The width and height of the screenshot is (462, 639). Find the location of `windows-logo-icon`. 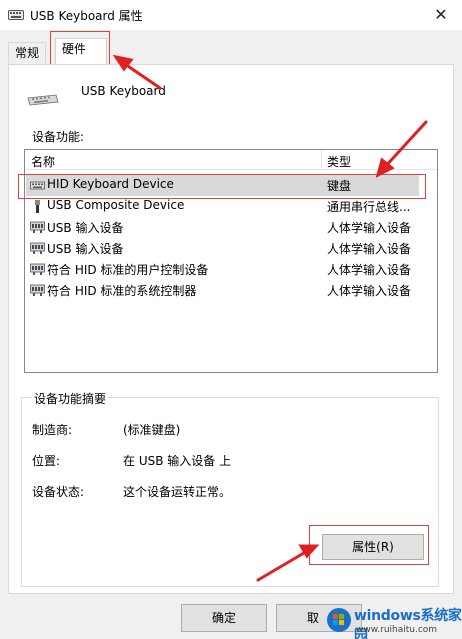

windows-logo-icon is located at coordinates (339, 620).